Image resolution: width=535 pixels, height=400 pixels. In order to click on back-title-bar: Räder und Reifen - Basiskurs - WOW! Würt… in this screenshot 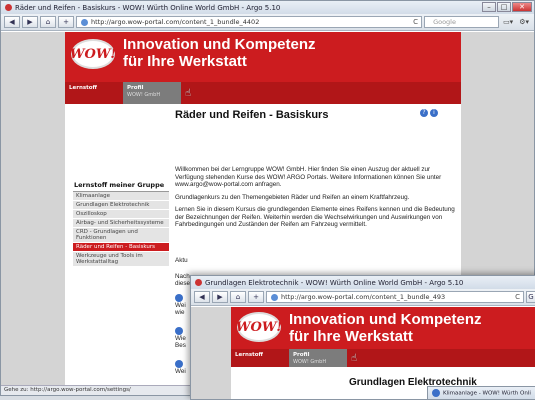, I will do `click(267, 7)`.